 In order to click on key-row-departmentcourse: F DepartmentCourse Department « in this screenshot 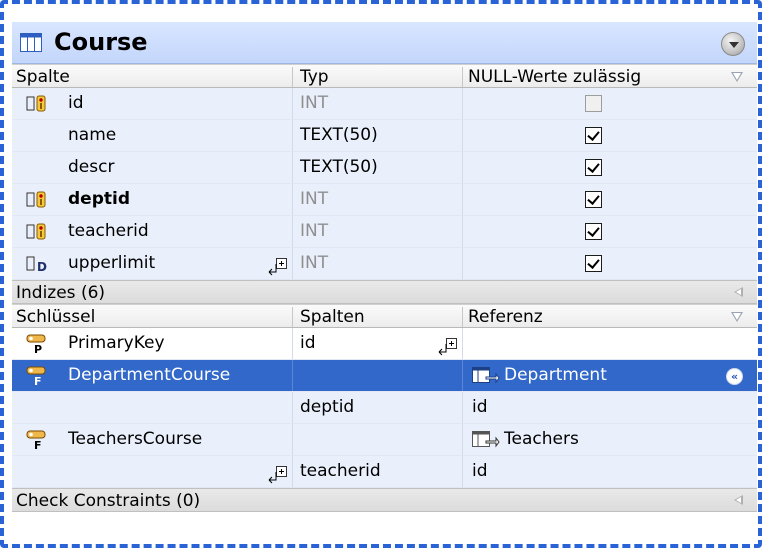, I will do `click(384, 376)`.